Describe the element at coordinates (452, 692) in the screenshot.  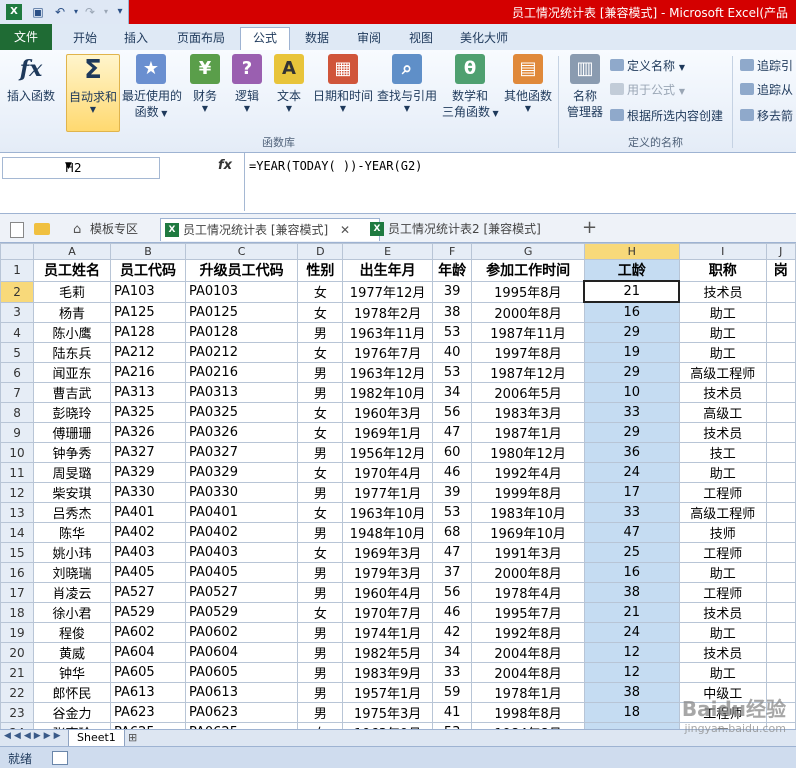
I see `cell: 59` at that location.